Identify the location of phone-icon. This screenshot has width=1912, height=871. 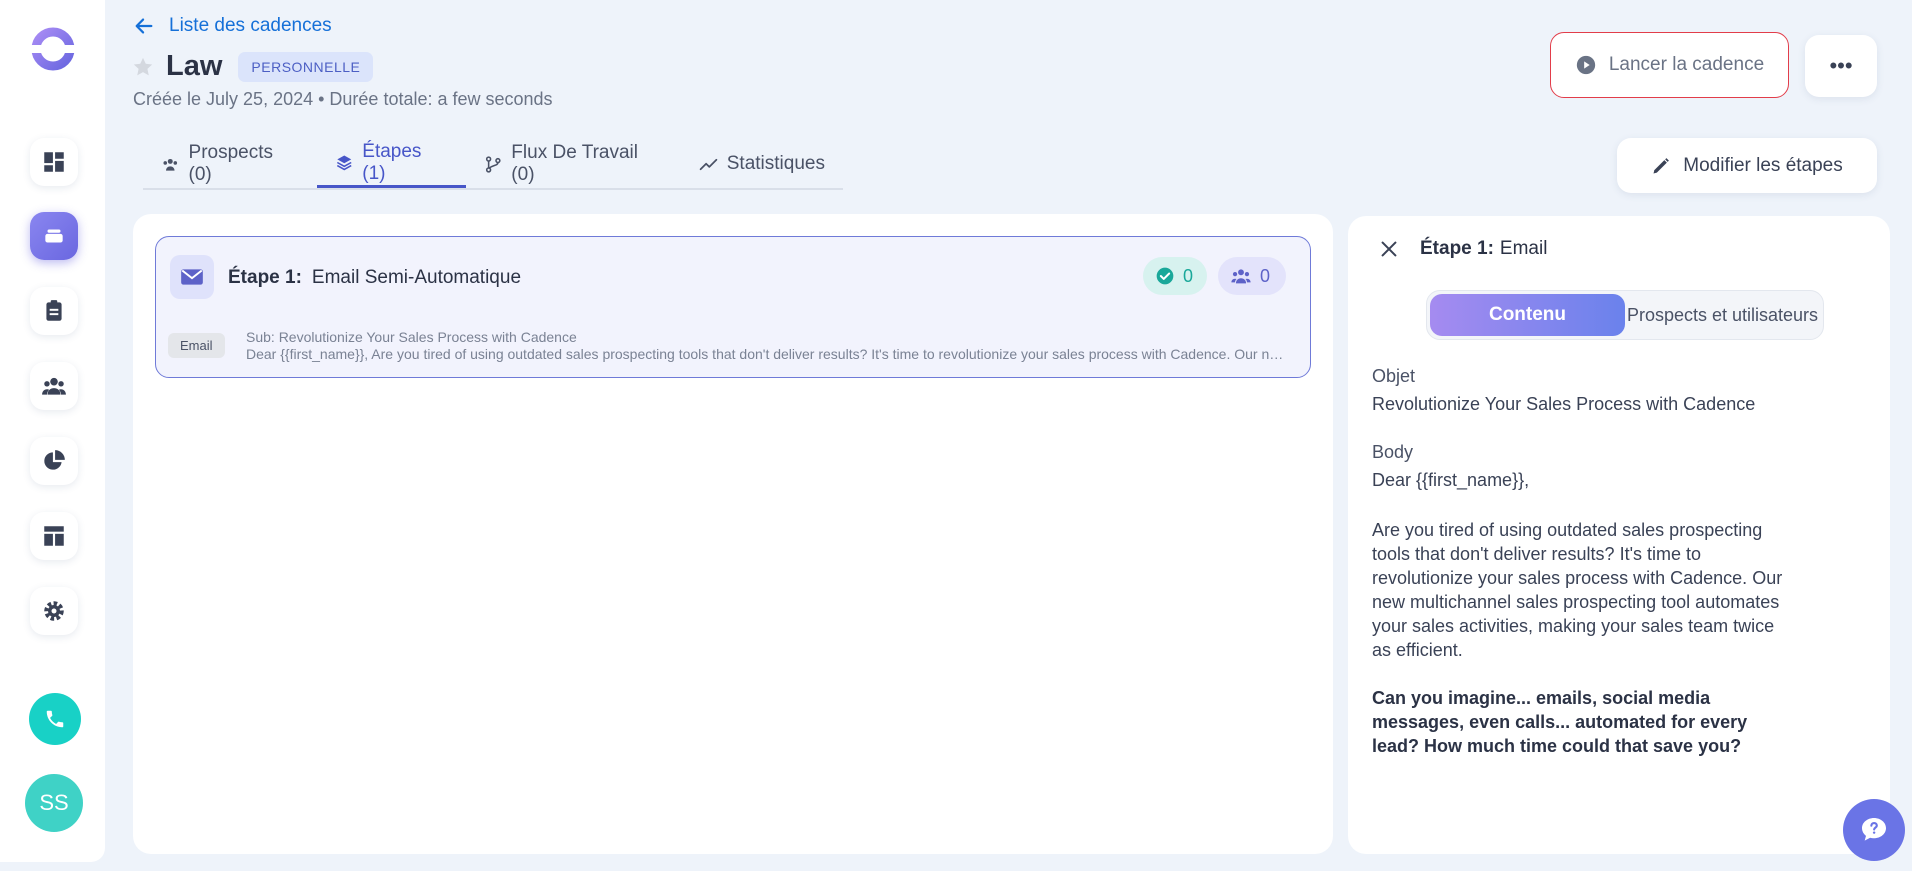
(55, 719).